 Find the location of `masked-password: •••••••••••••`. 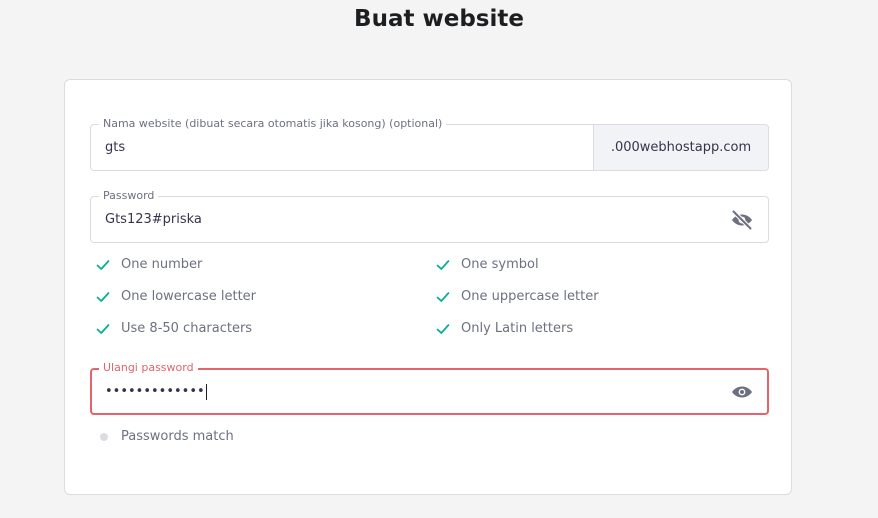

masked-password: ••••••••••••• is located at coordinates (155, 391).